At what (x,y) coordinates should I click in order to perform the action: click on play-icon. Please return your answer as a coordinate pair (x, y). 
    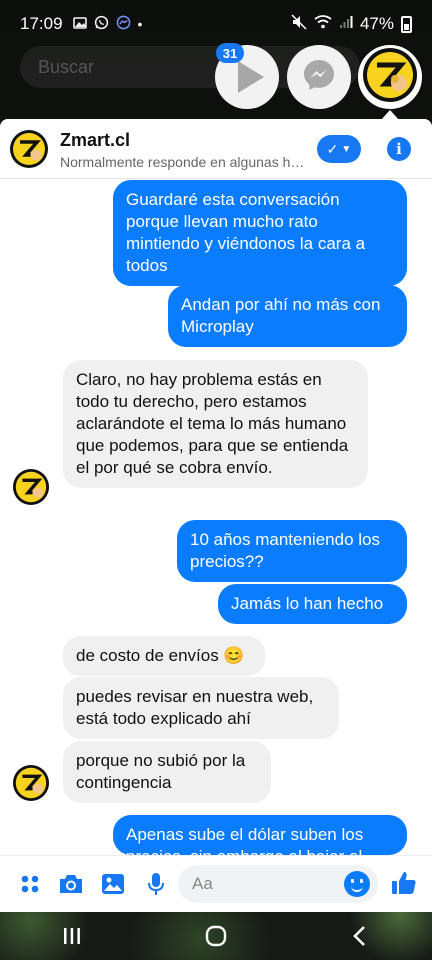
    Looking at the image, I should click on (251, 77).